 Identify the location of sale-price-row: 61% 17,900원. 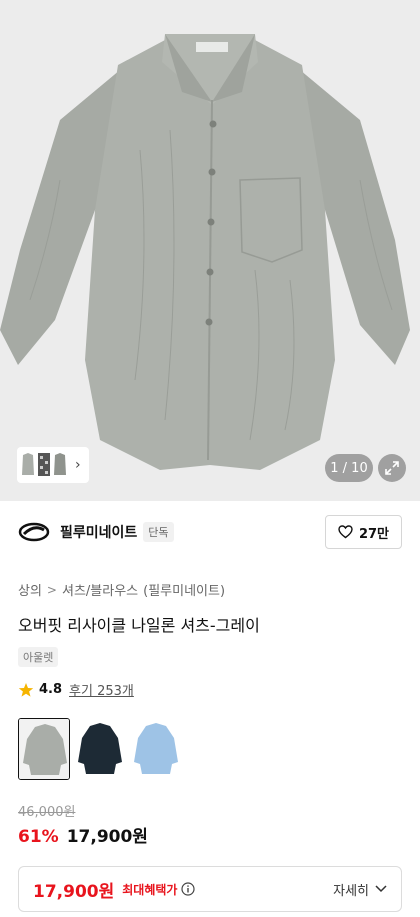
(83, 834).